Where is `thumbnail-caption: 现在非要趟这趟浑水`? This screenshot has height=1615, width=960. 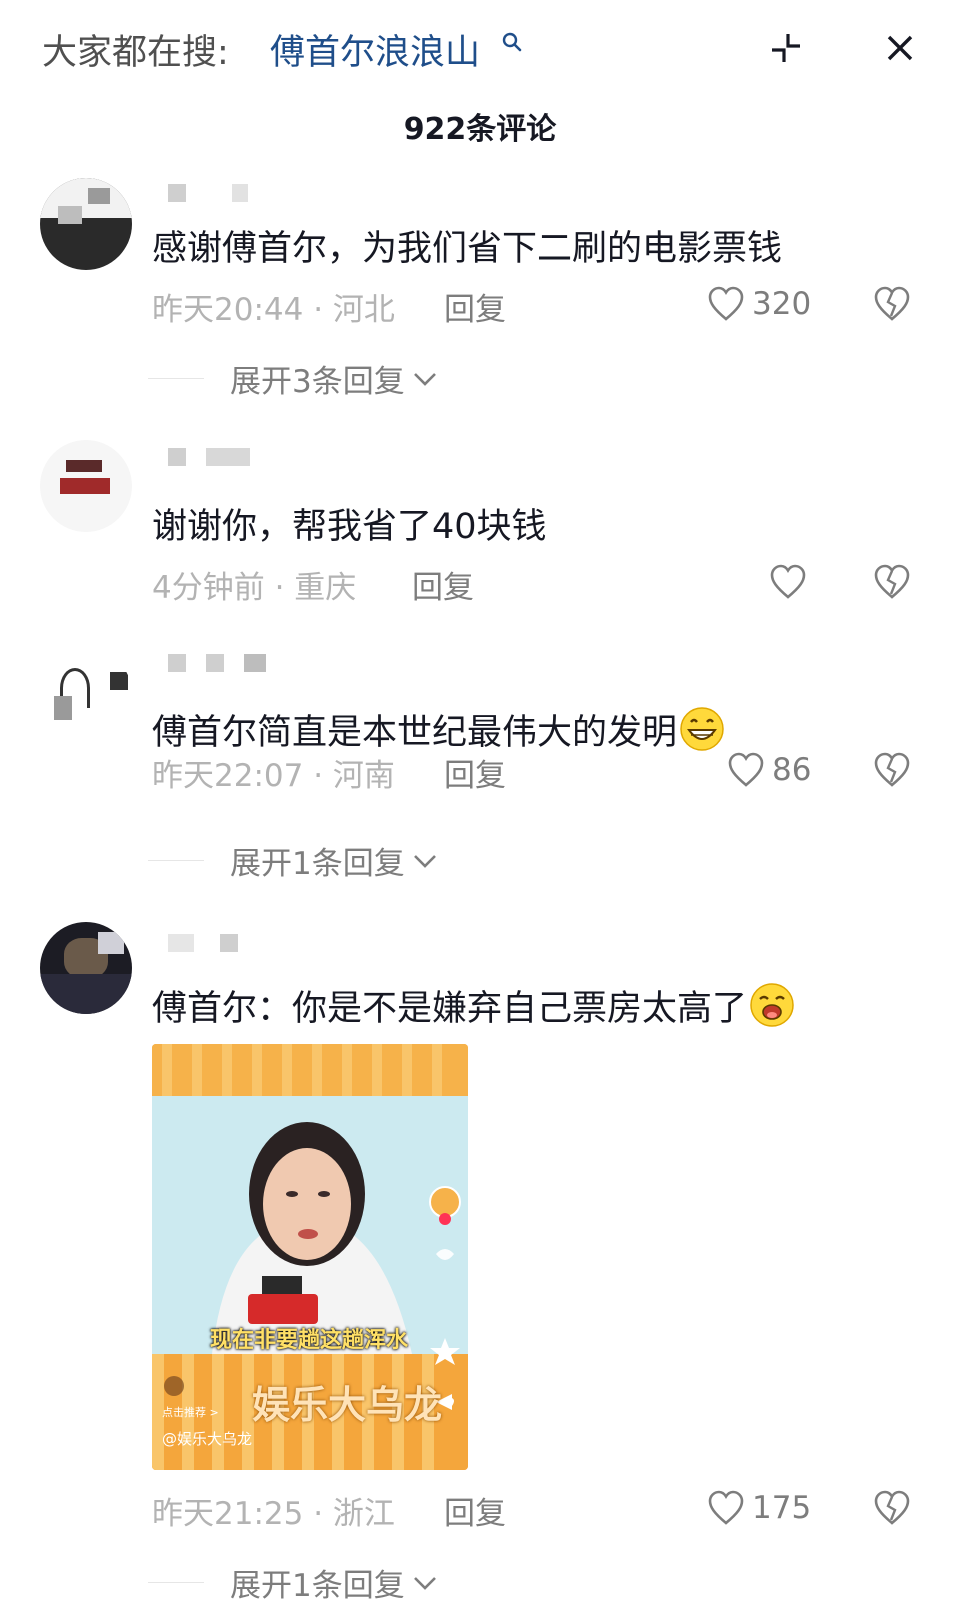 thumbnail-caption: 现在非要趟这趟浑水 is located at coordinates (309, 1340).